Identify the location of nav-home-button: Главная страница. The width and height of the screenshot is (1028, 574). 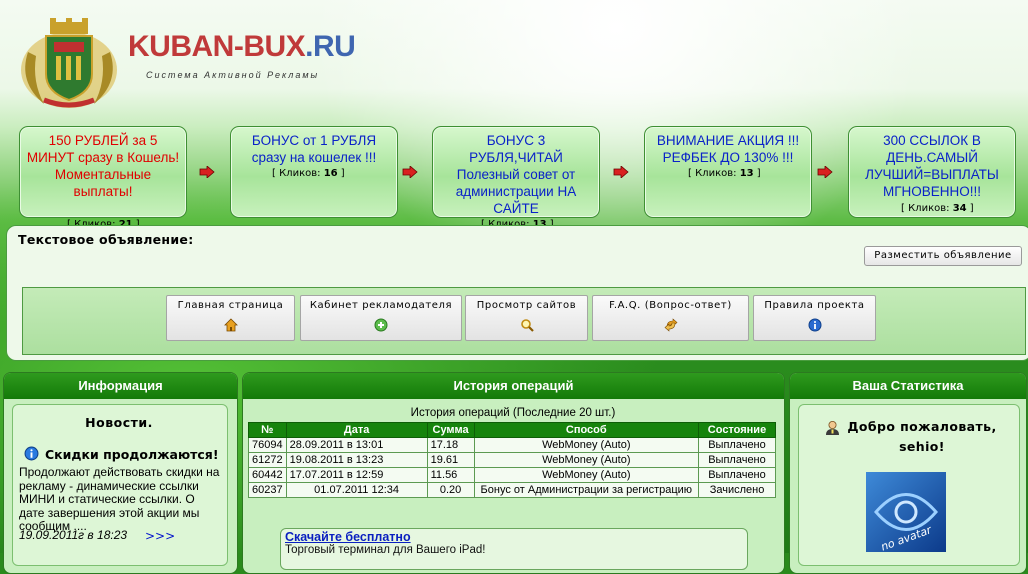
(230, 318).